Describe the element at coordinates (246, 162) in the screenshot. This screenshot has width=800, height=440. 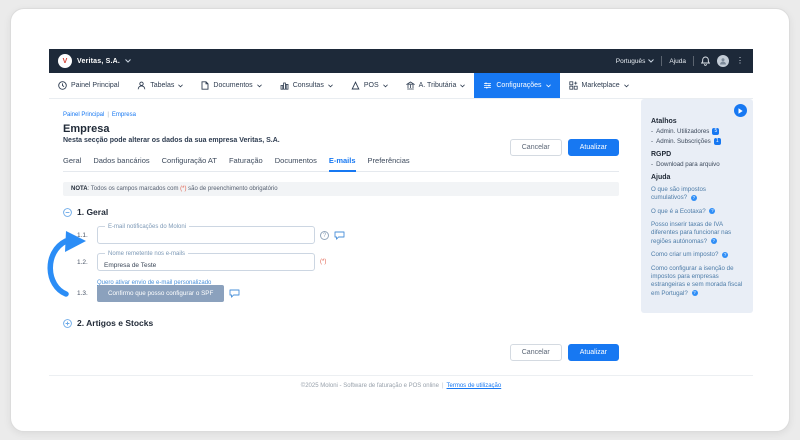
I see `tab-faturacao: Faturação` at that location.